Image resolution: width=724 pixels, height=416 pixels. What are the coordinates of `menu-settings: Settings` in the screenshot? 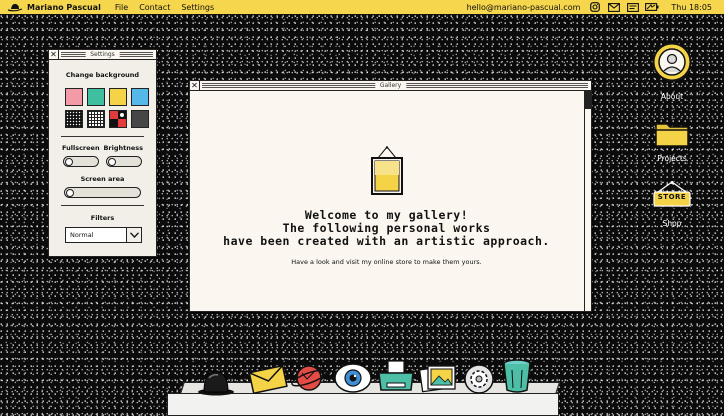 It's located at (197, 7).